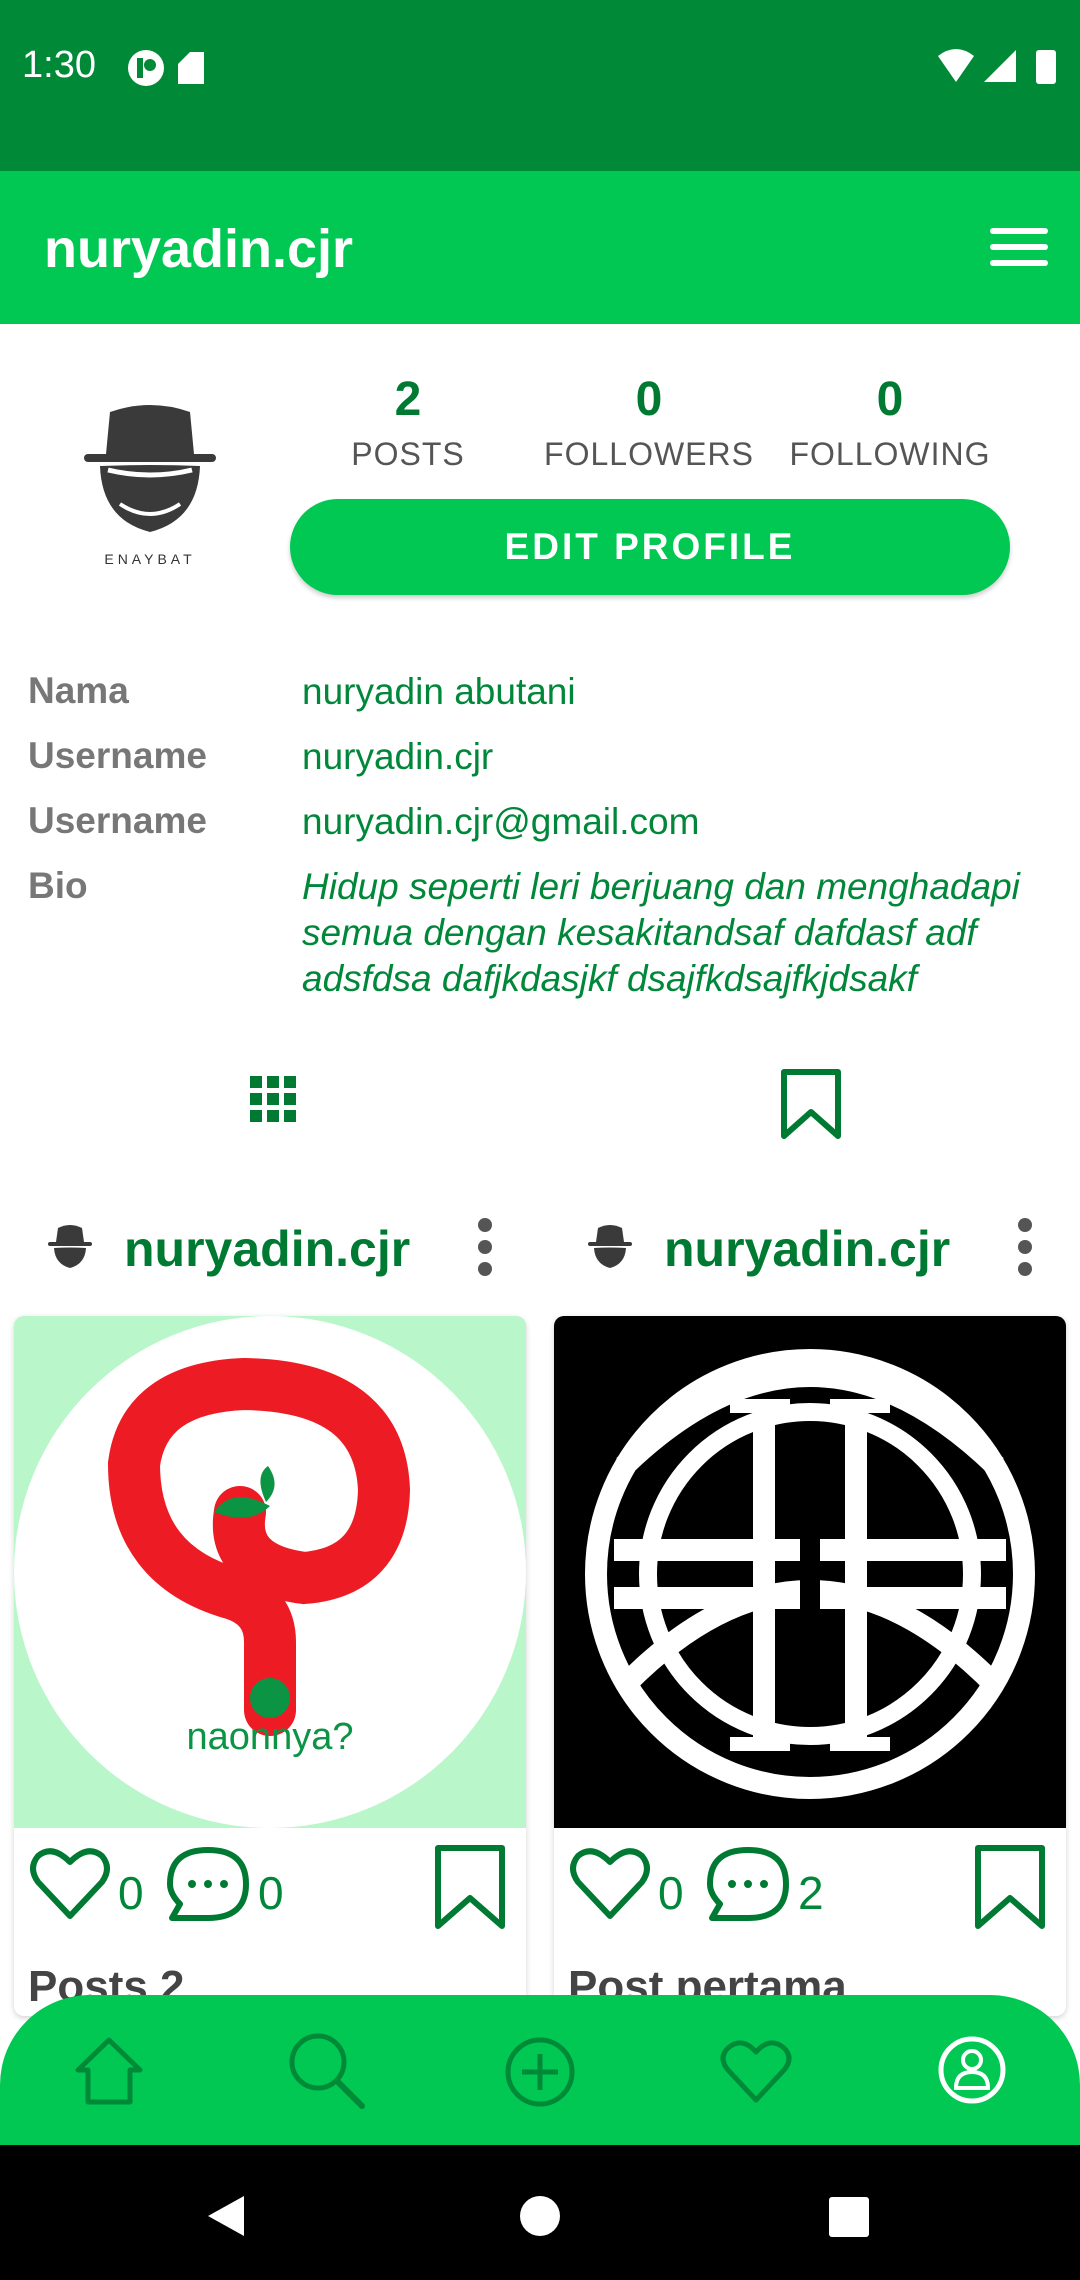  Describe the element at coordinates (59, 65) in the screenshot. I see `status-time: 1:30` at that location.